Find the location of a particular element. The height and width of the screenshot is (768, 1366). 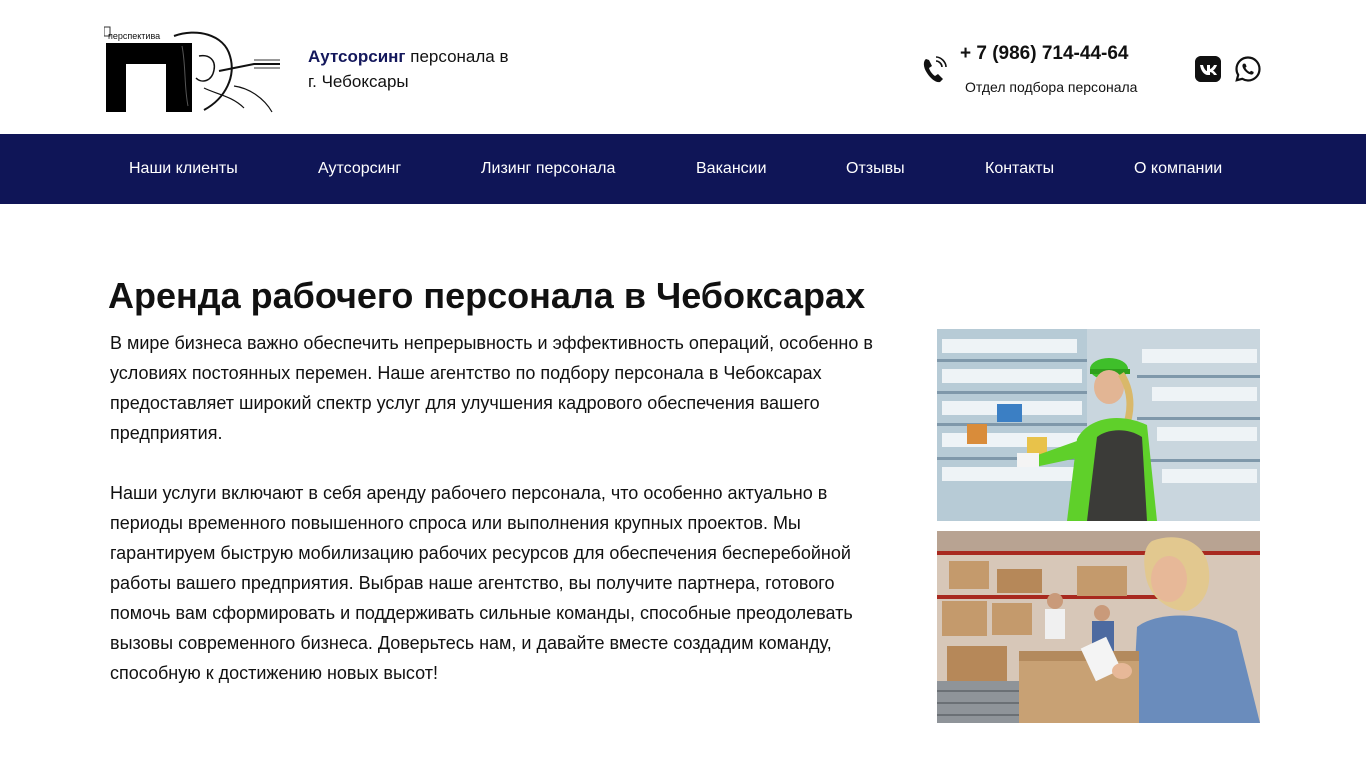

nav-item-about: О компании is located at coordinates (1178, 169).